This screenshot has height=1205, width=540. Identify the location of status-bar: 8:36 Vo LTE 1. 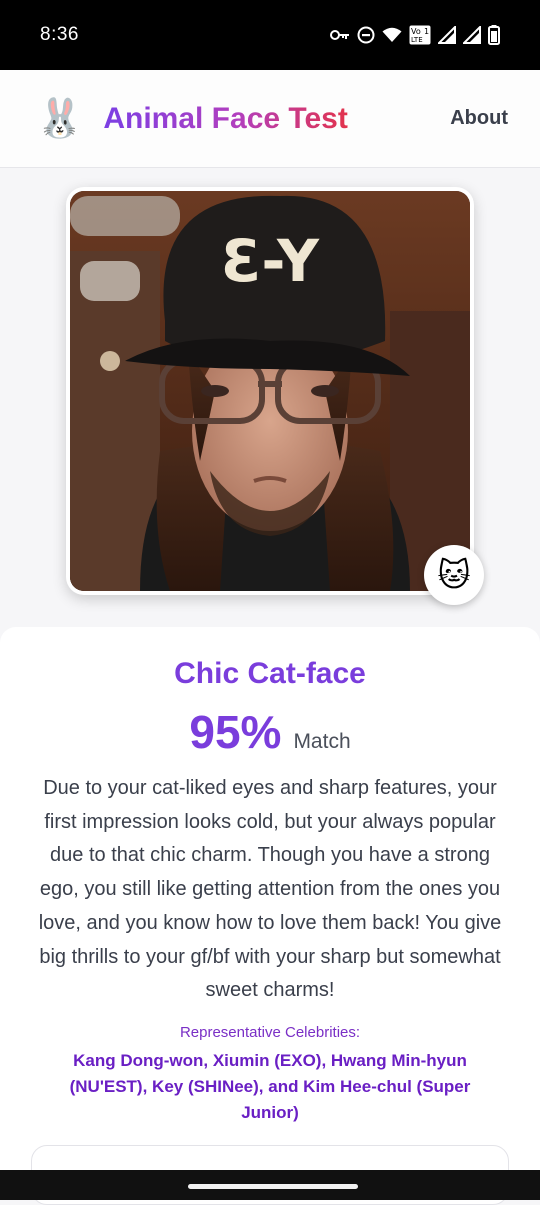
(270, 35).